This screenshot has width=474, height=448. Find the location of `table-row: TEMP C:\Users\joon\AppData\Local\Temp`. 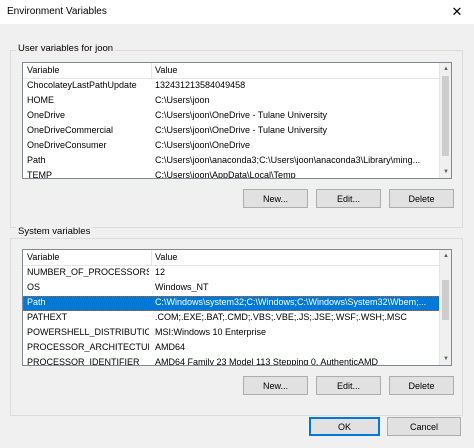

table-row: TEMP C:\Users\joon\AppData\Local\Temp is located at coordinates (237, 174).